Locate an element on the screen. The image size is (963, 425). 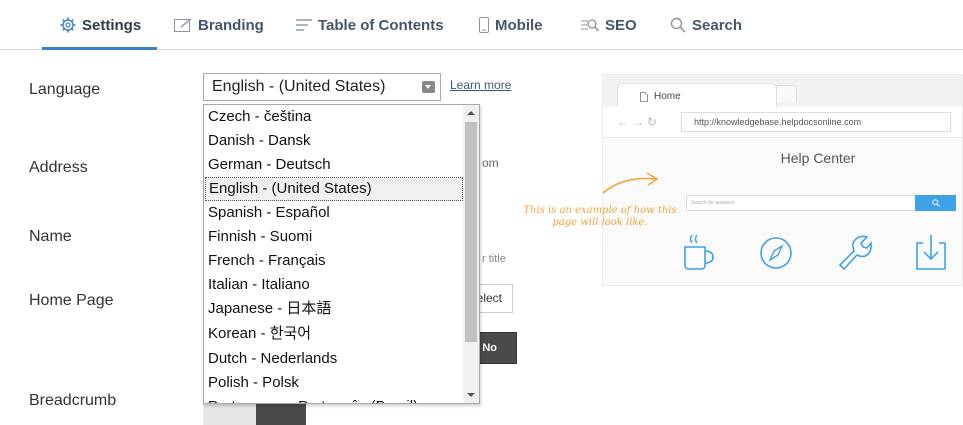
mobile-icon is located at coordinates (484, 25).